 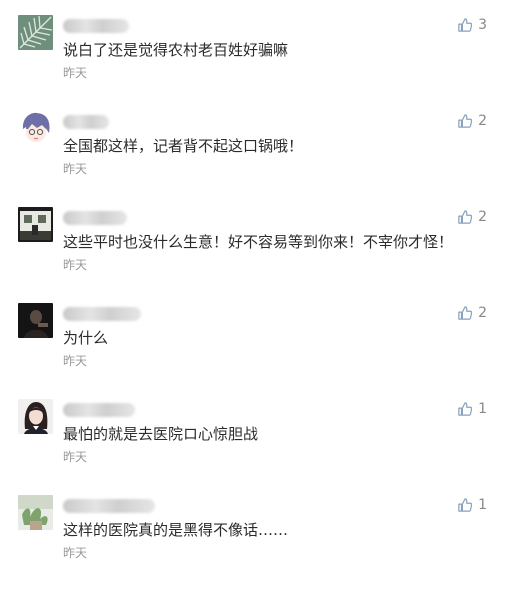 What do you see at coordinates (258, 242) in the screenshot?
I see `comment-text: 这些平时也没什么生意！好不容易等到你来！不宰你才怪！` at bounding box center [258, 242].